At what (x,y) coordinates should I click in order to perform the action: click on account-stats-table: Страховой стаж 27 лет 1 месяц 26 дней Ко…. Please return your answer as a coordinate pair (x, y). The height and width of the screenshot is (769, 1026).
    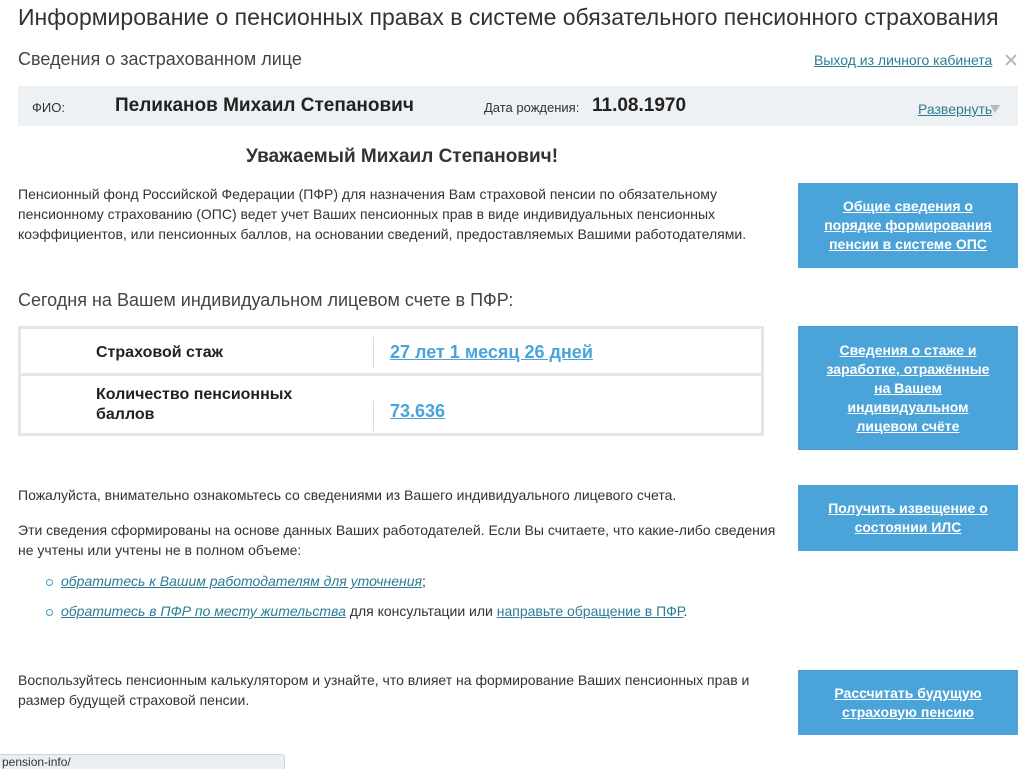
    Looking at the image, I should click on (391, 381).